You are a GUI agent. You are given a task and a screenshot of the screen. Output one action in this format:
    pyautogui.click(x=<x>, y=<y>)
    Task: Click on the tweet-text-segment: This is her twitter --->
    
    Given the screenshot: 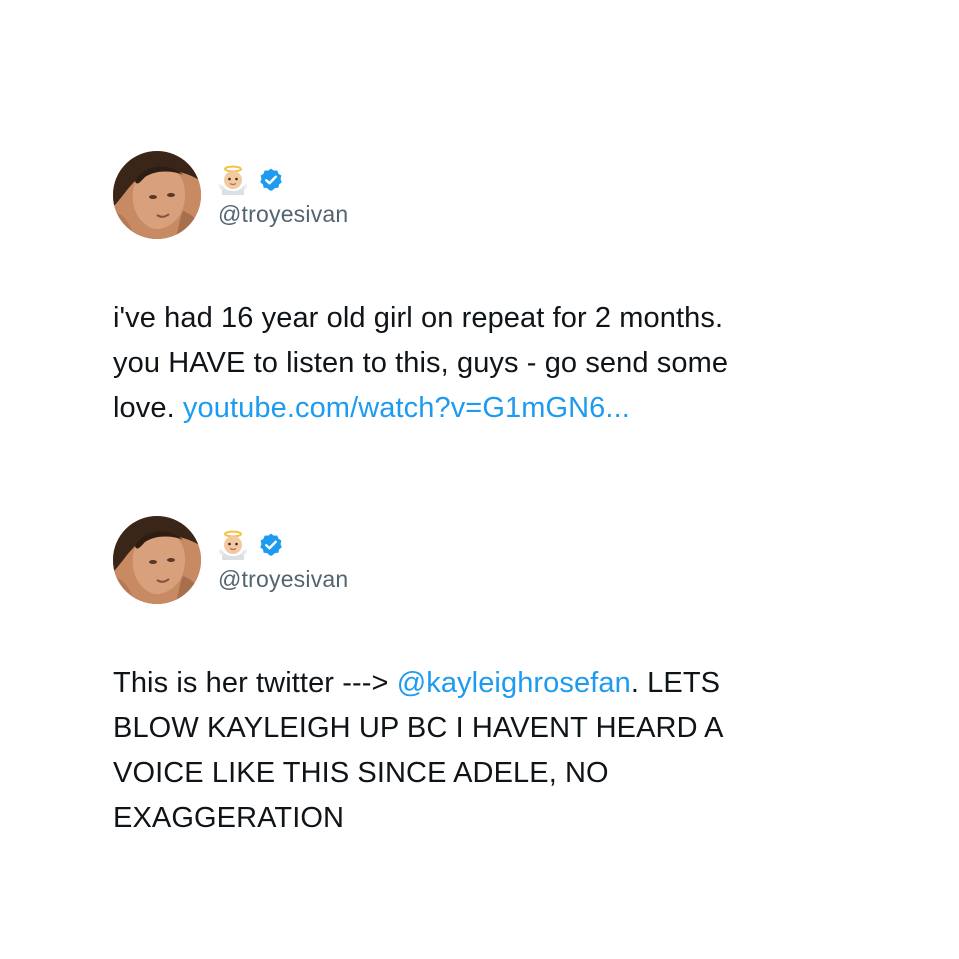 What is the action you would take?
    pyautogui.click(x=255, y=683)
    